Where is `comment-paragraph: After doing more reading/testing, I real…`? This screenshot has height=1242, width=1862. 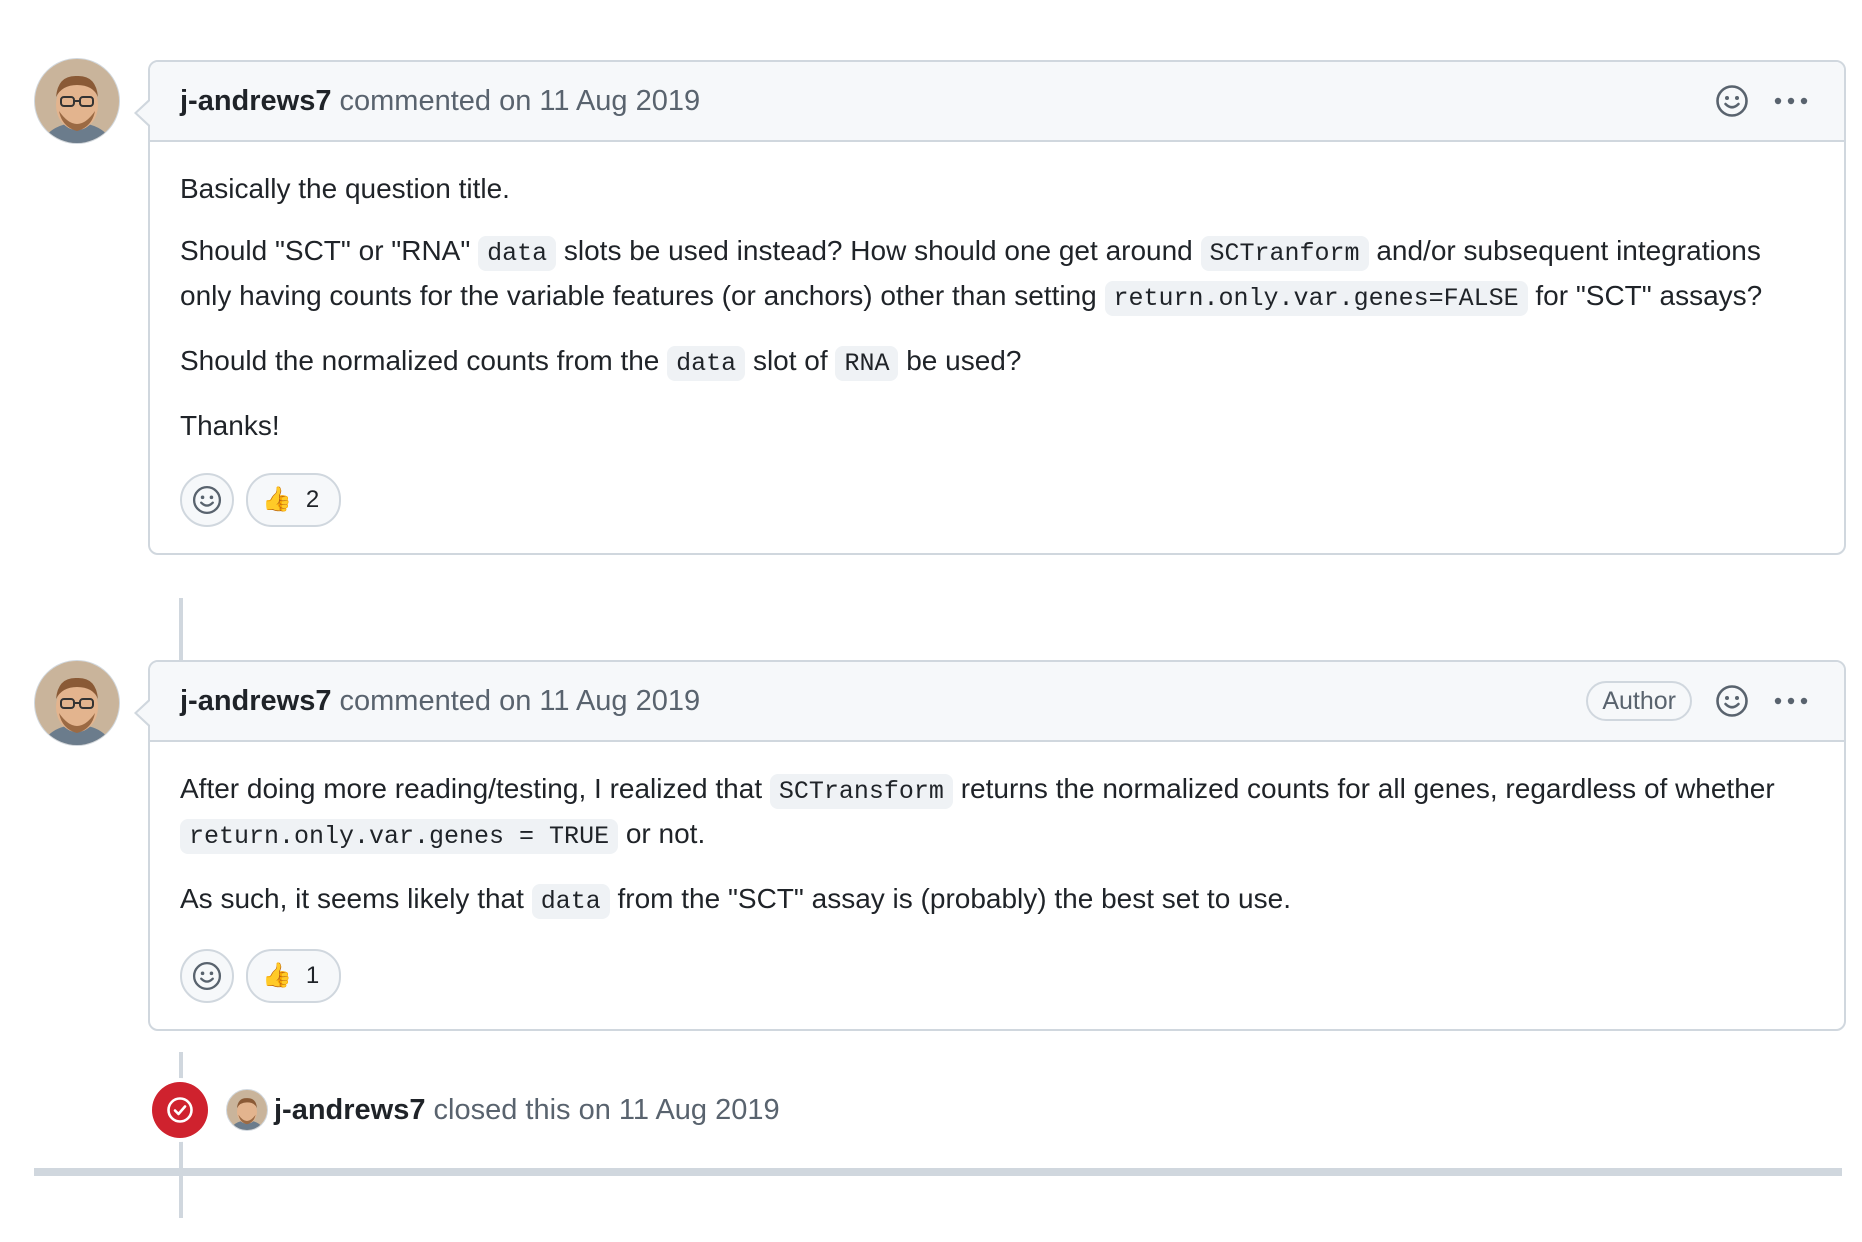
comment-paragraph: After doing more reading/testing, I real… is located at coordinates (997, 813).